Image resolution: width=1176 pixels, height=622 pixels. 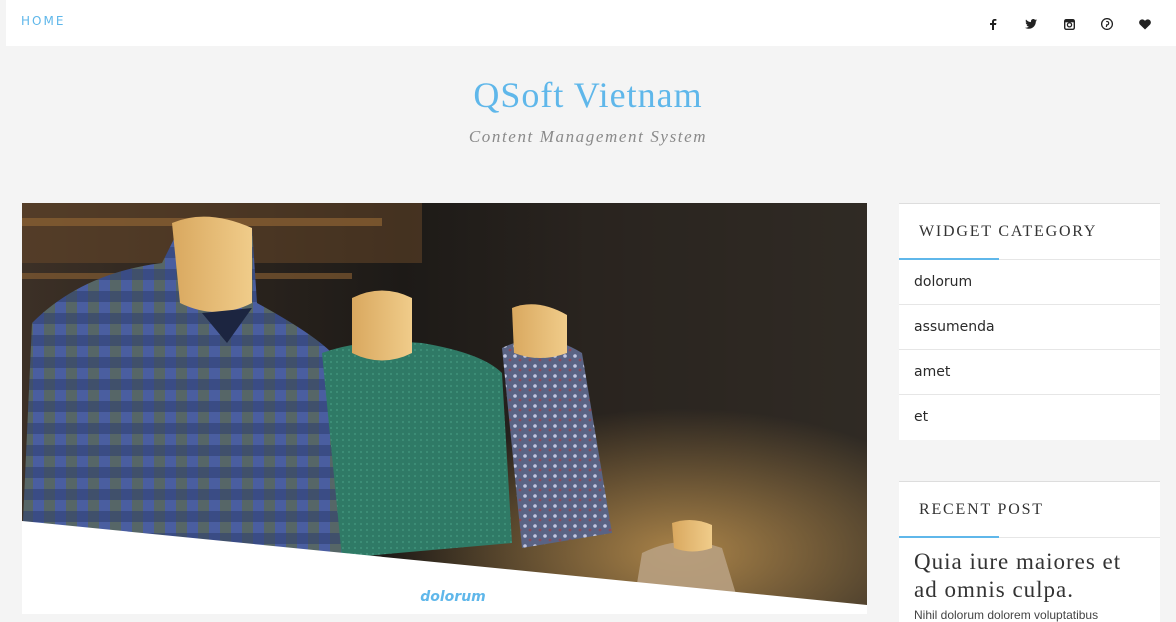 I want to click on social-links, so click(x=1069, y=24).